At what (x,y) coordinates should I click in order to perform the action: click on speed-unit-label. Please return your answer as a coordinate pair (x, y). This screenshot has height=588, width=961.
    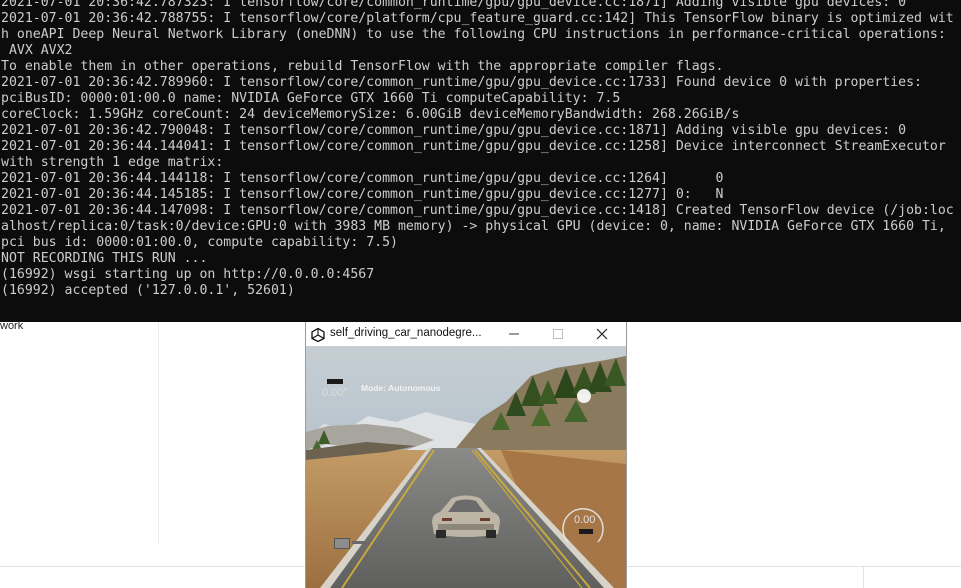
    Looking at the image, I should click on (586, 531).